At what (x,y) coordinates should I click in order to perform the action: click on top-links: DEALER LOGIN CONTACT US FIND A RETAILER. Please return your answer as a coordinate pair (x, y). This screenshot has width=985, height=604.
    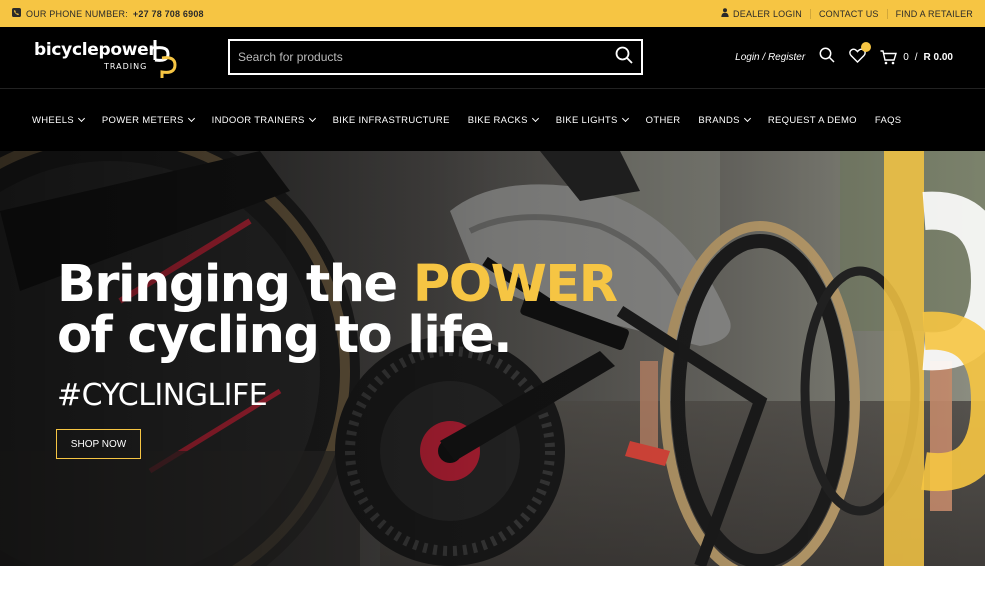
    Looking at the image, I should click on (843, 13).